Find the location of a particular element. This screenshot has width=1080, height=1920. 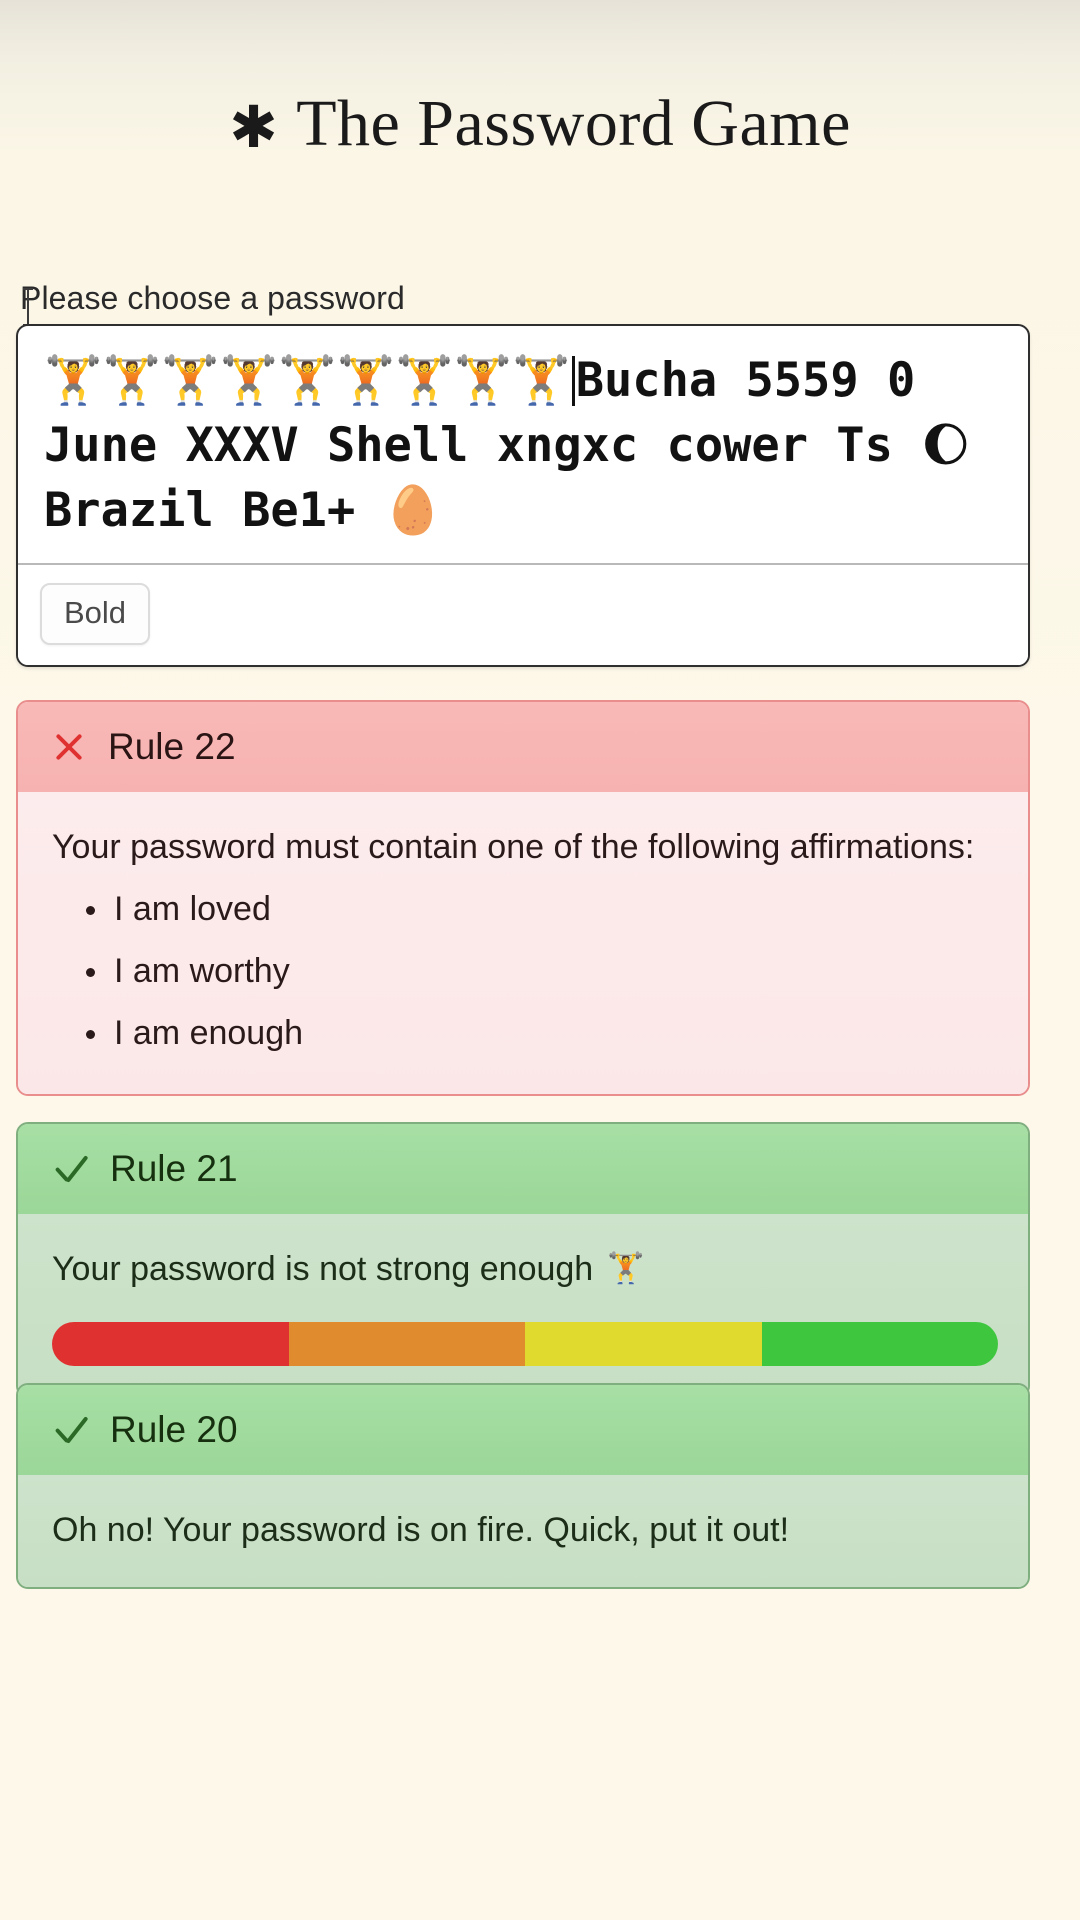

x-icon is located at coordinates (69, 747).